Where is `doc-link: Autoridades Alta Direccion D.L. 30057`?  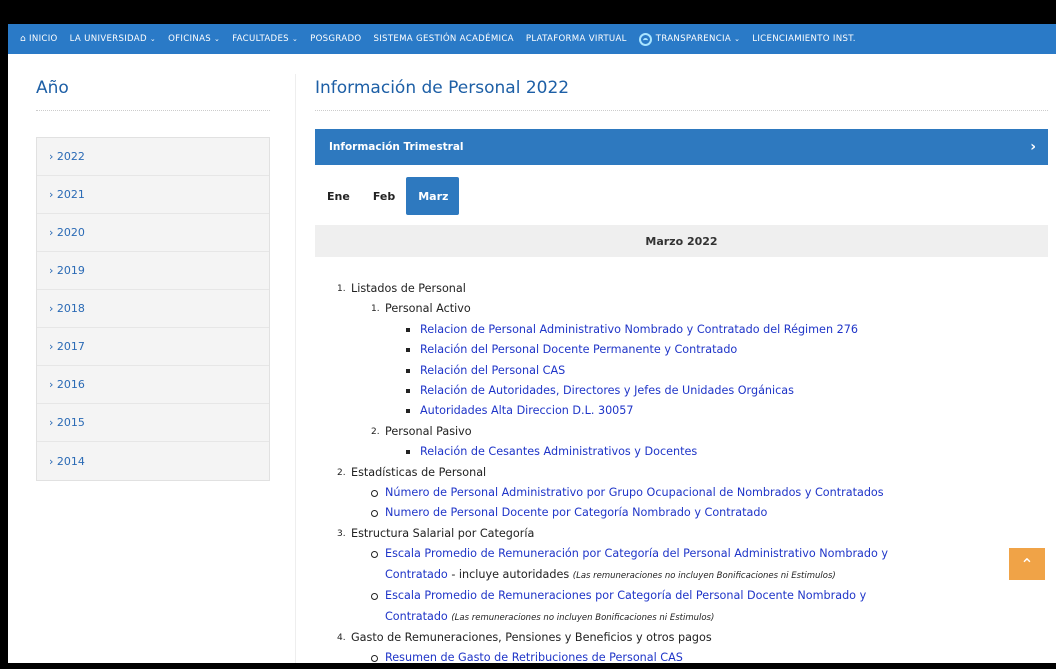 doc-link: Autoridades Alta Direccion D.L. 30057 is located at coordinates (527, 410).